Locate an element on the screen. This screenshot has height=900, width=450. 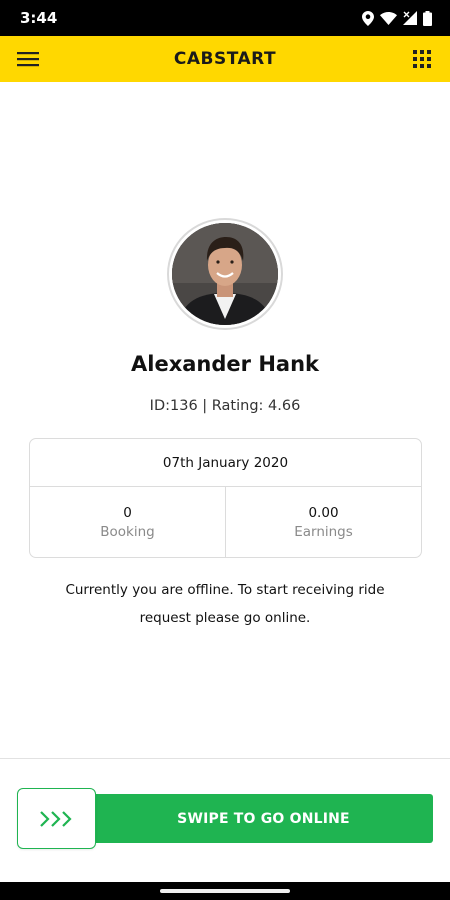
avatar-photo-icon is located at coordinates (225, 274).